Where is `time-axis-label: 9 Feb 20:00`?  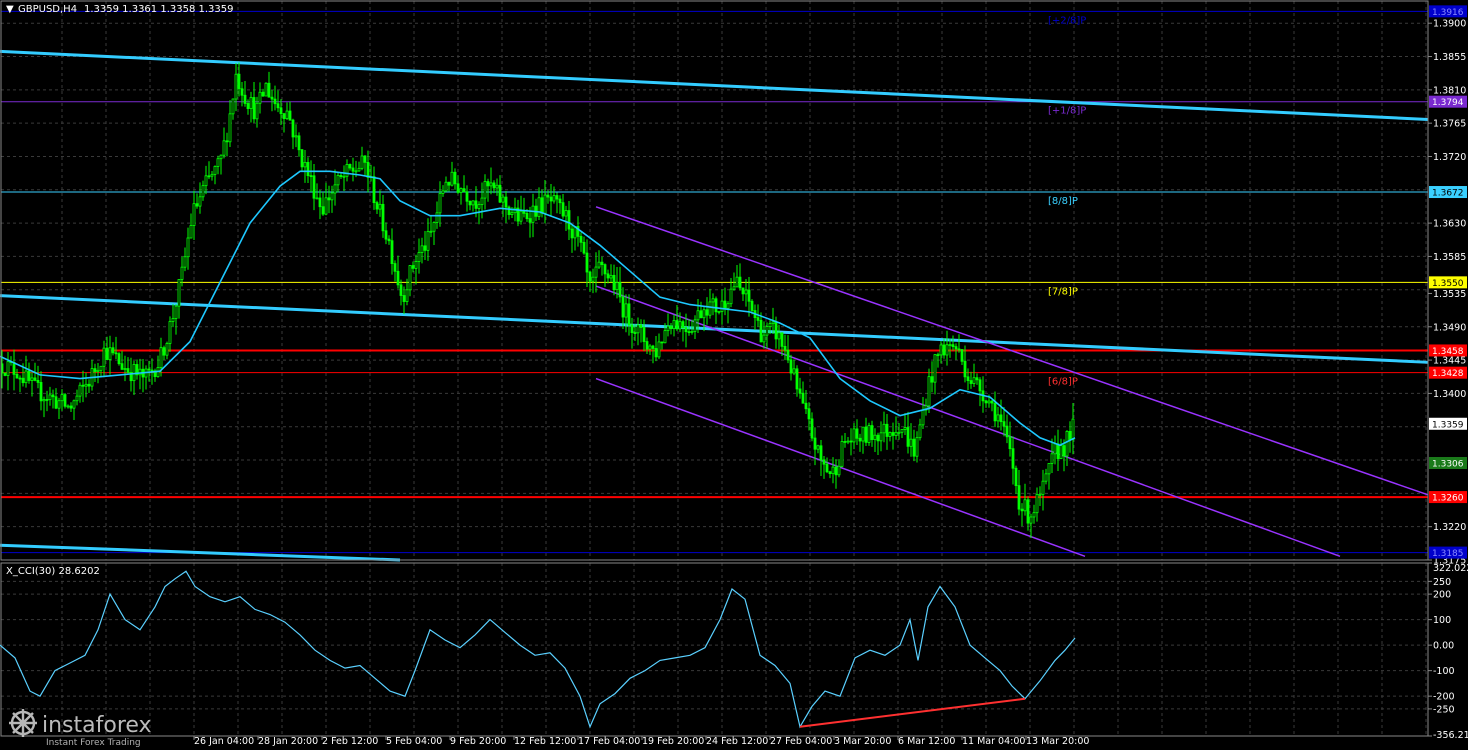
time-axis-label: 9 Feb 20:00 is located at coordinates (478, 741).